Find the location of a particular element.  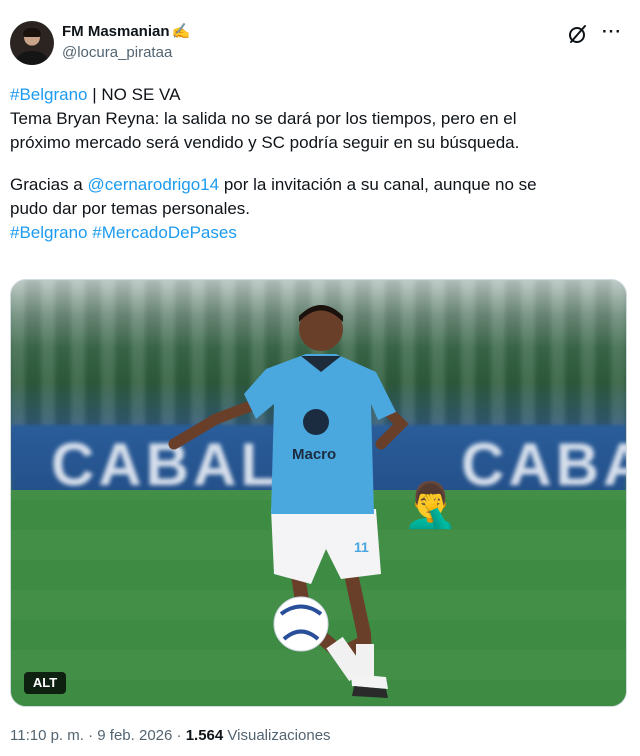

views-count: 1.564 is located at coordinates (204, 735).